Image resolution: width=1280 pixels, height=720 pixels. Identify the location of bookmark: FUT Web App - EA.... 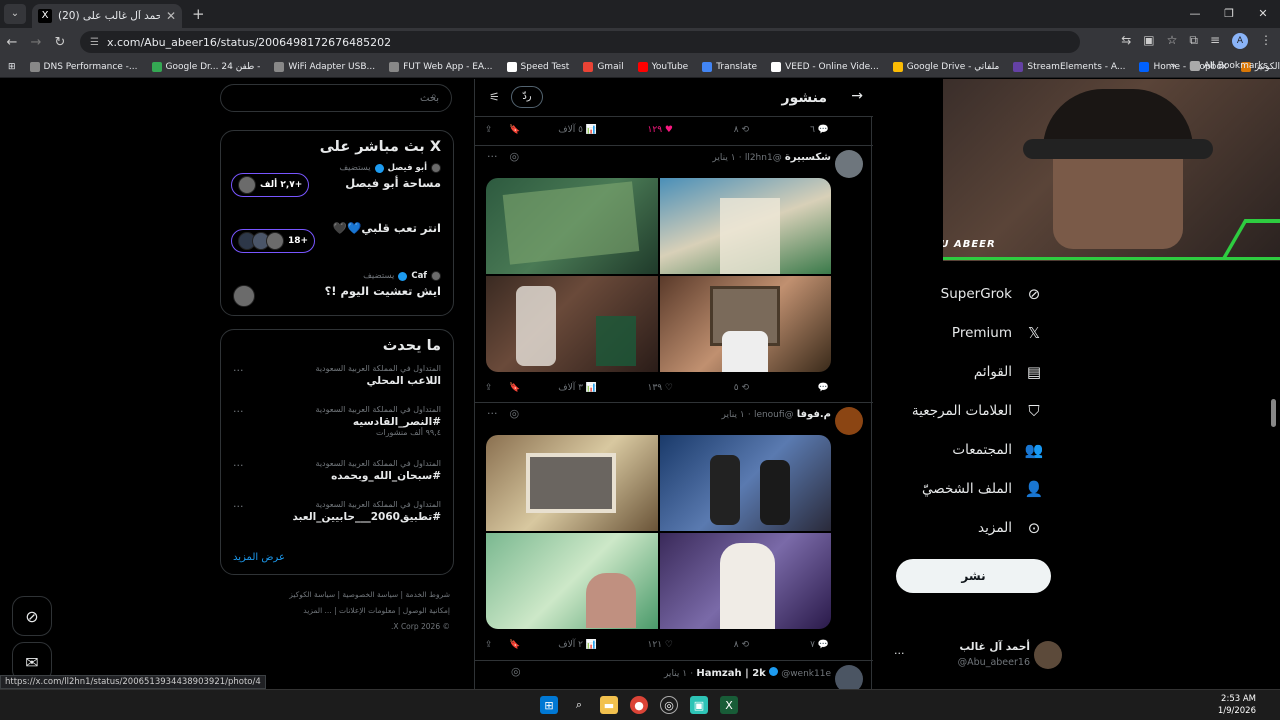
(441, 66).